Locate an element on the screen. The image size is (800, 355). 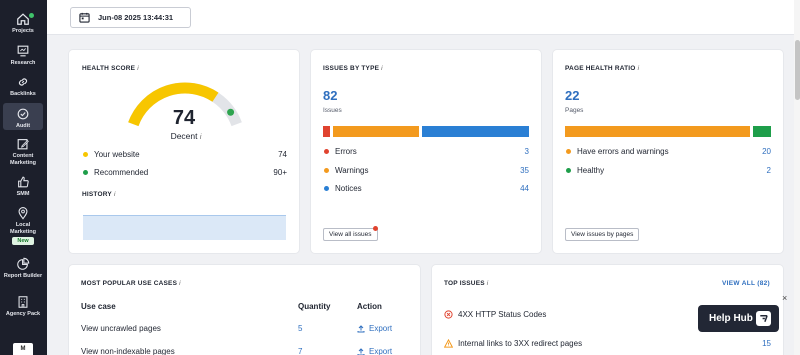
sidebar-item-research: Research is located at coordinates (23, 55).